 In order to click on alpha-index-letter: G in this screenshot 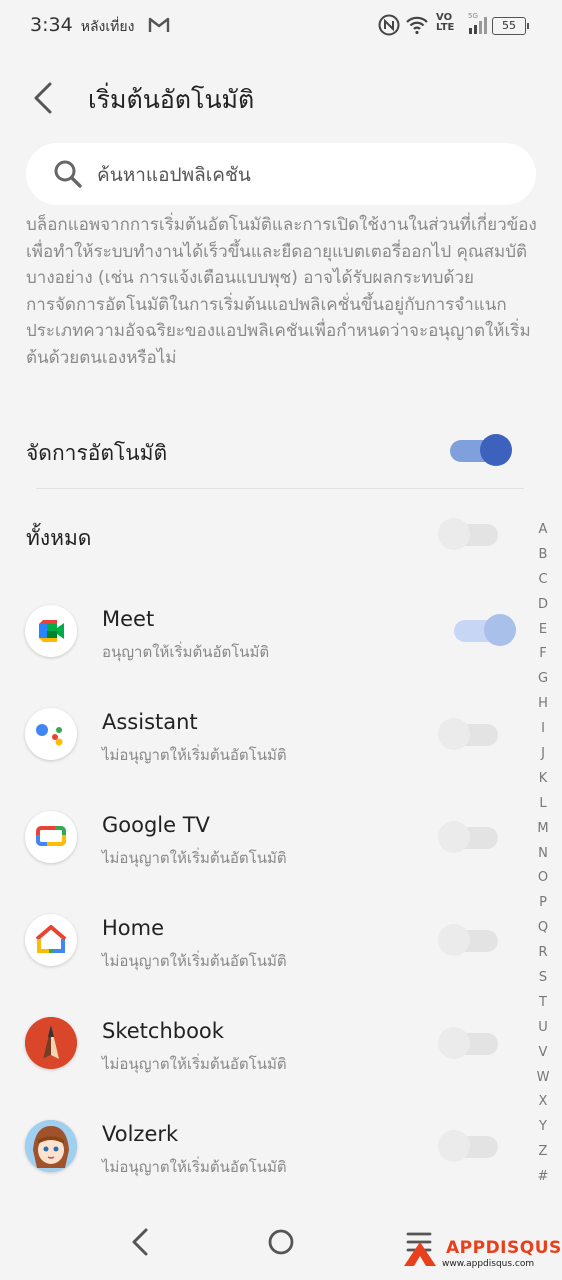, I will do `click(543, 683)`.